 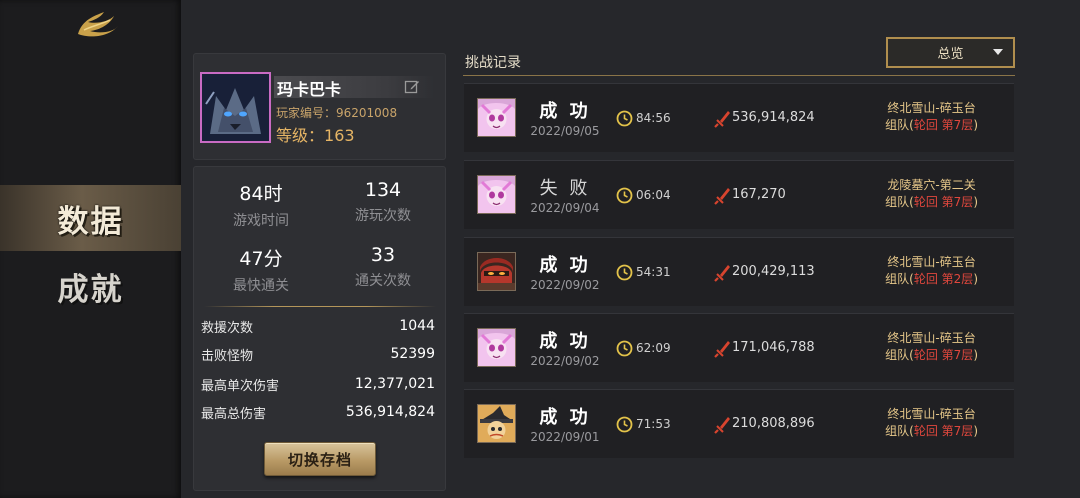 What do you see at coordinates (565, 188) in the screenshot?
I see `record-result: 失 败` at bounding box center [565, 188].